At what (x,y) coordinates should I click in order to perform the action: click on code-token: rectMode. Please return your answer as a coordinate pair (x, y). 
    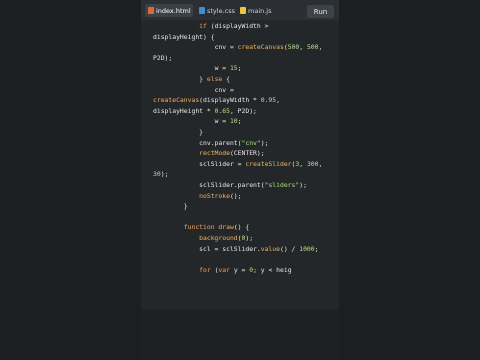
    Looking at the image, I should click on (214, 153).